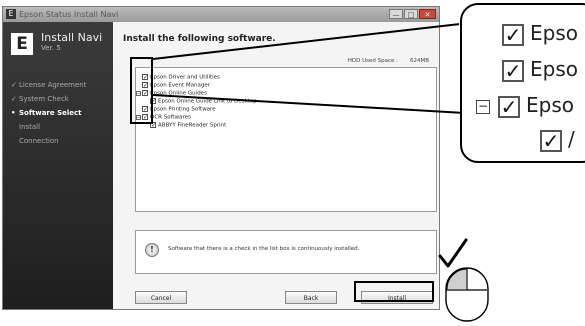  What do you see at coordinates (13, 113) in the screenshot?
I see `step-current-icon: •` at bounding box center [13, 113].